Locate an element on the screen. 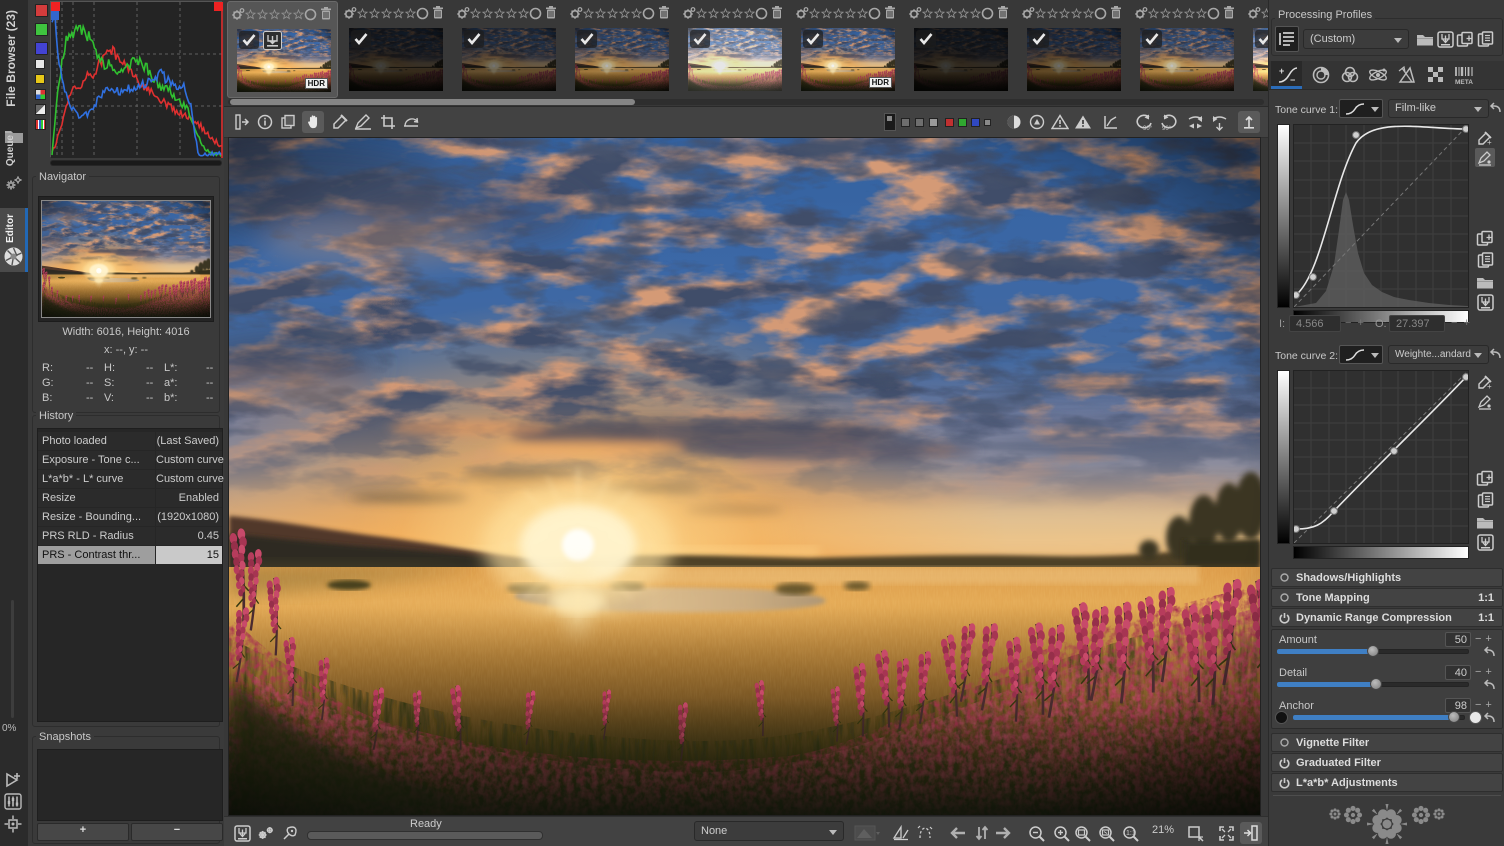 Image resolution: width=1504 pixels, height=846 pixels. svg-text: 1:1 is located at coordinates (1131, 833).